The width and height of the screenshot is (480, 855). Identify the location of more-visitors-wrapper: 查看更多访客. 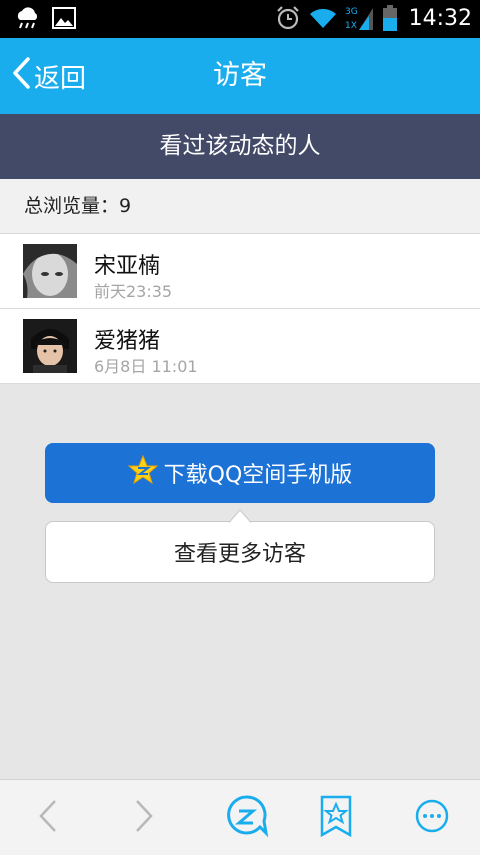
(240, 546).